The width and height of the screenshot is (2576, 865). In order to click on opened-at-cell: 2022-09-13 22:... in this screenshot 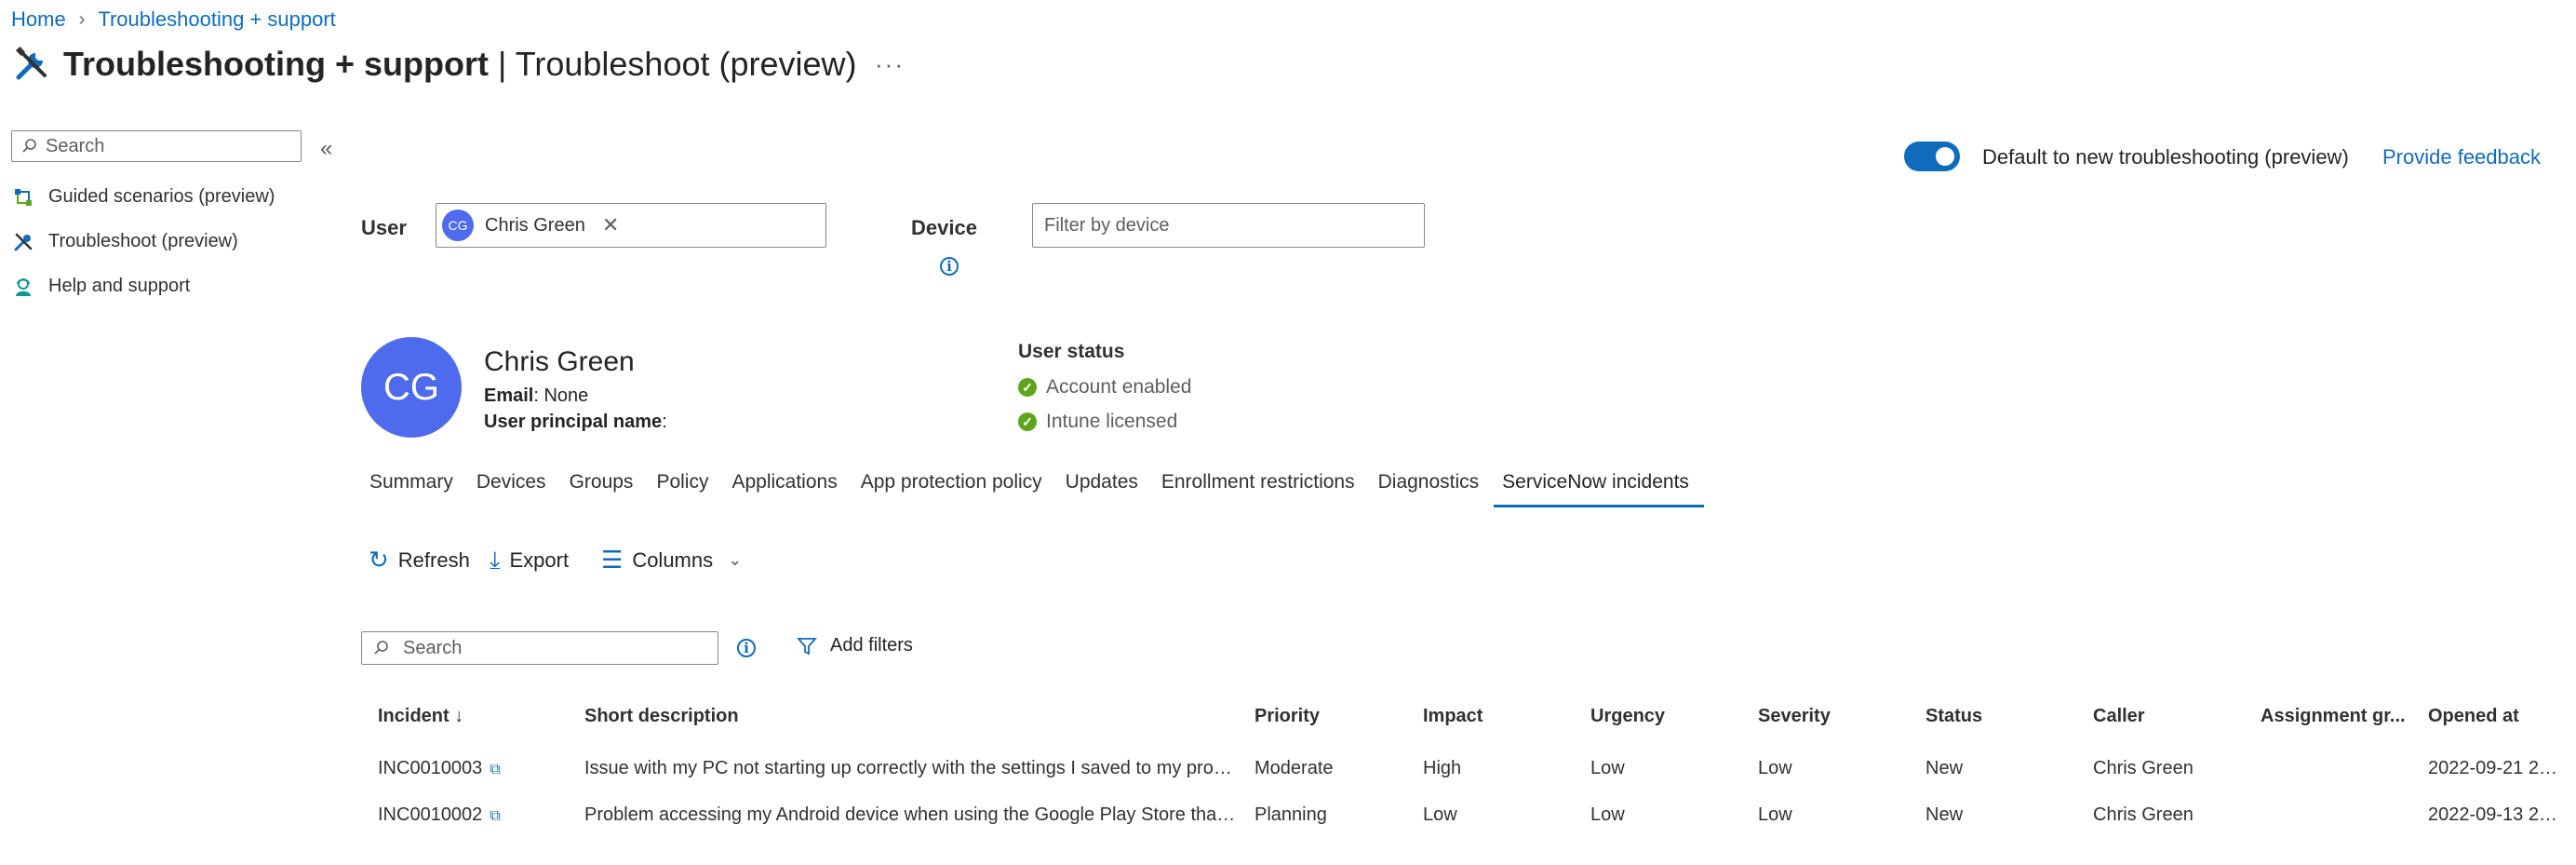, I will do `click(2498, 814)`.